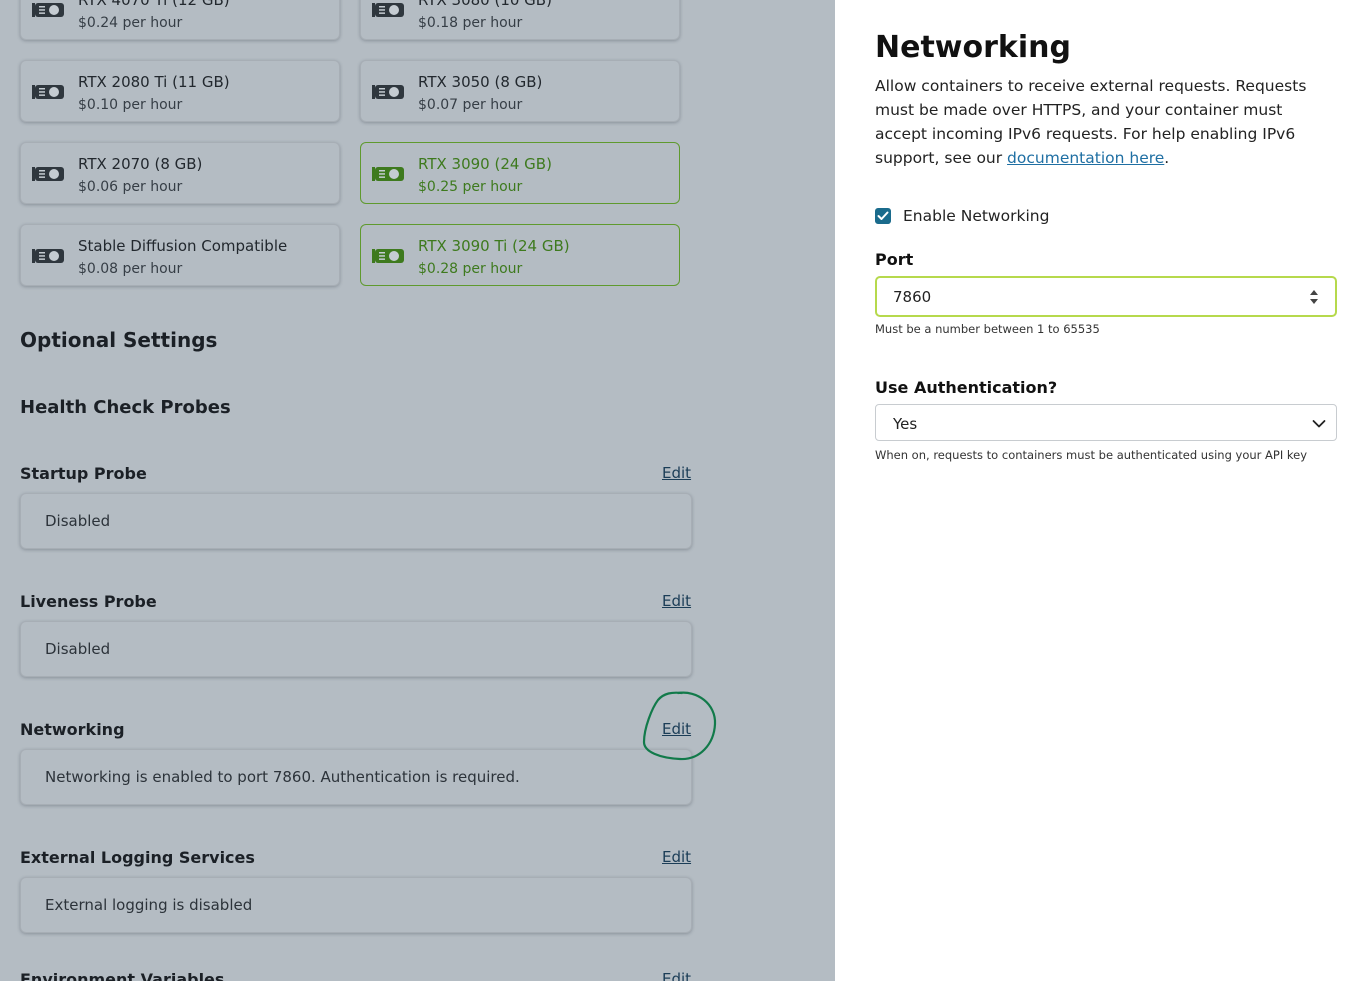  Describe the element at coordinates (137, 857) in the screenshot. I see `external-logging-label: External Logging Services` at that location.